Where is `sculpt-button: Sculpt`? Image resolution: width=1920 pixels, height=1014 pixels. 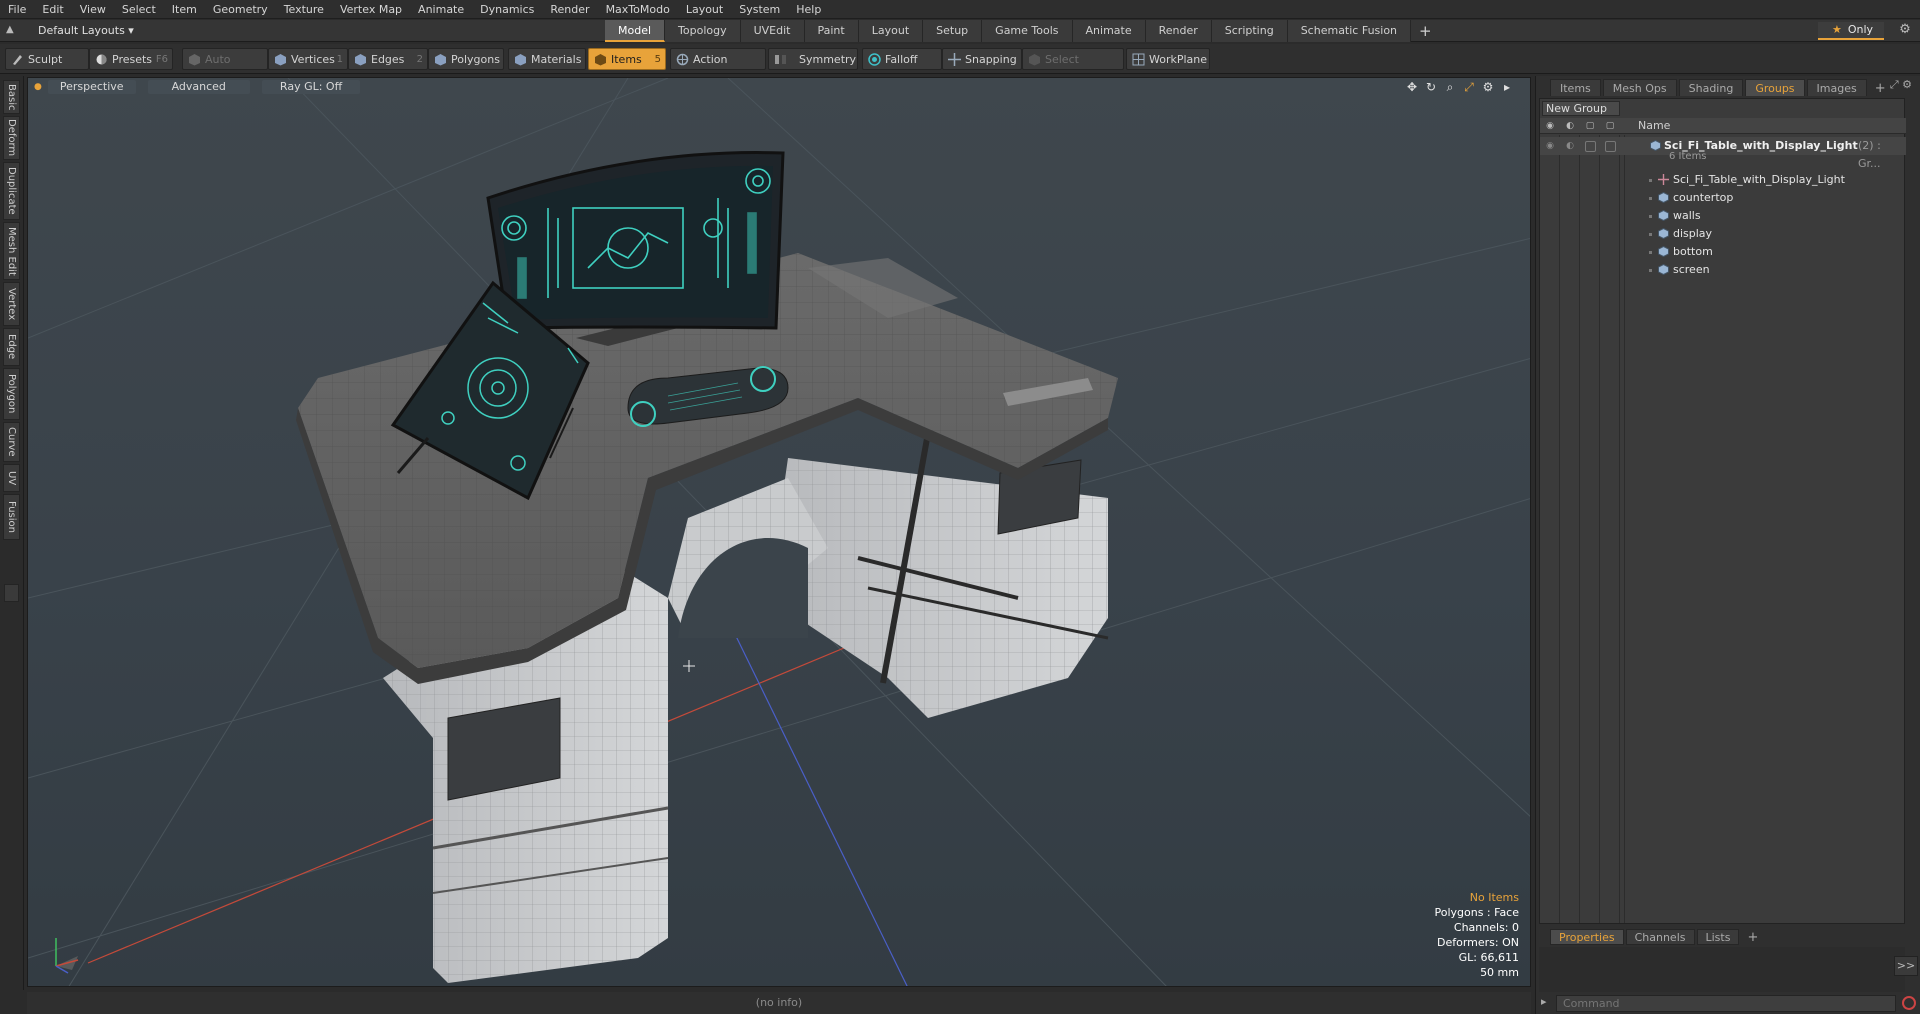
sculpt-button: Sculpt is located at coordinates (47, 59).